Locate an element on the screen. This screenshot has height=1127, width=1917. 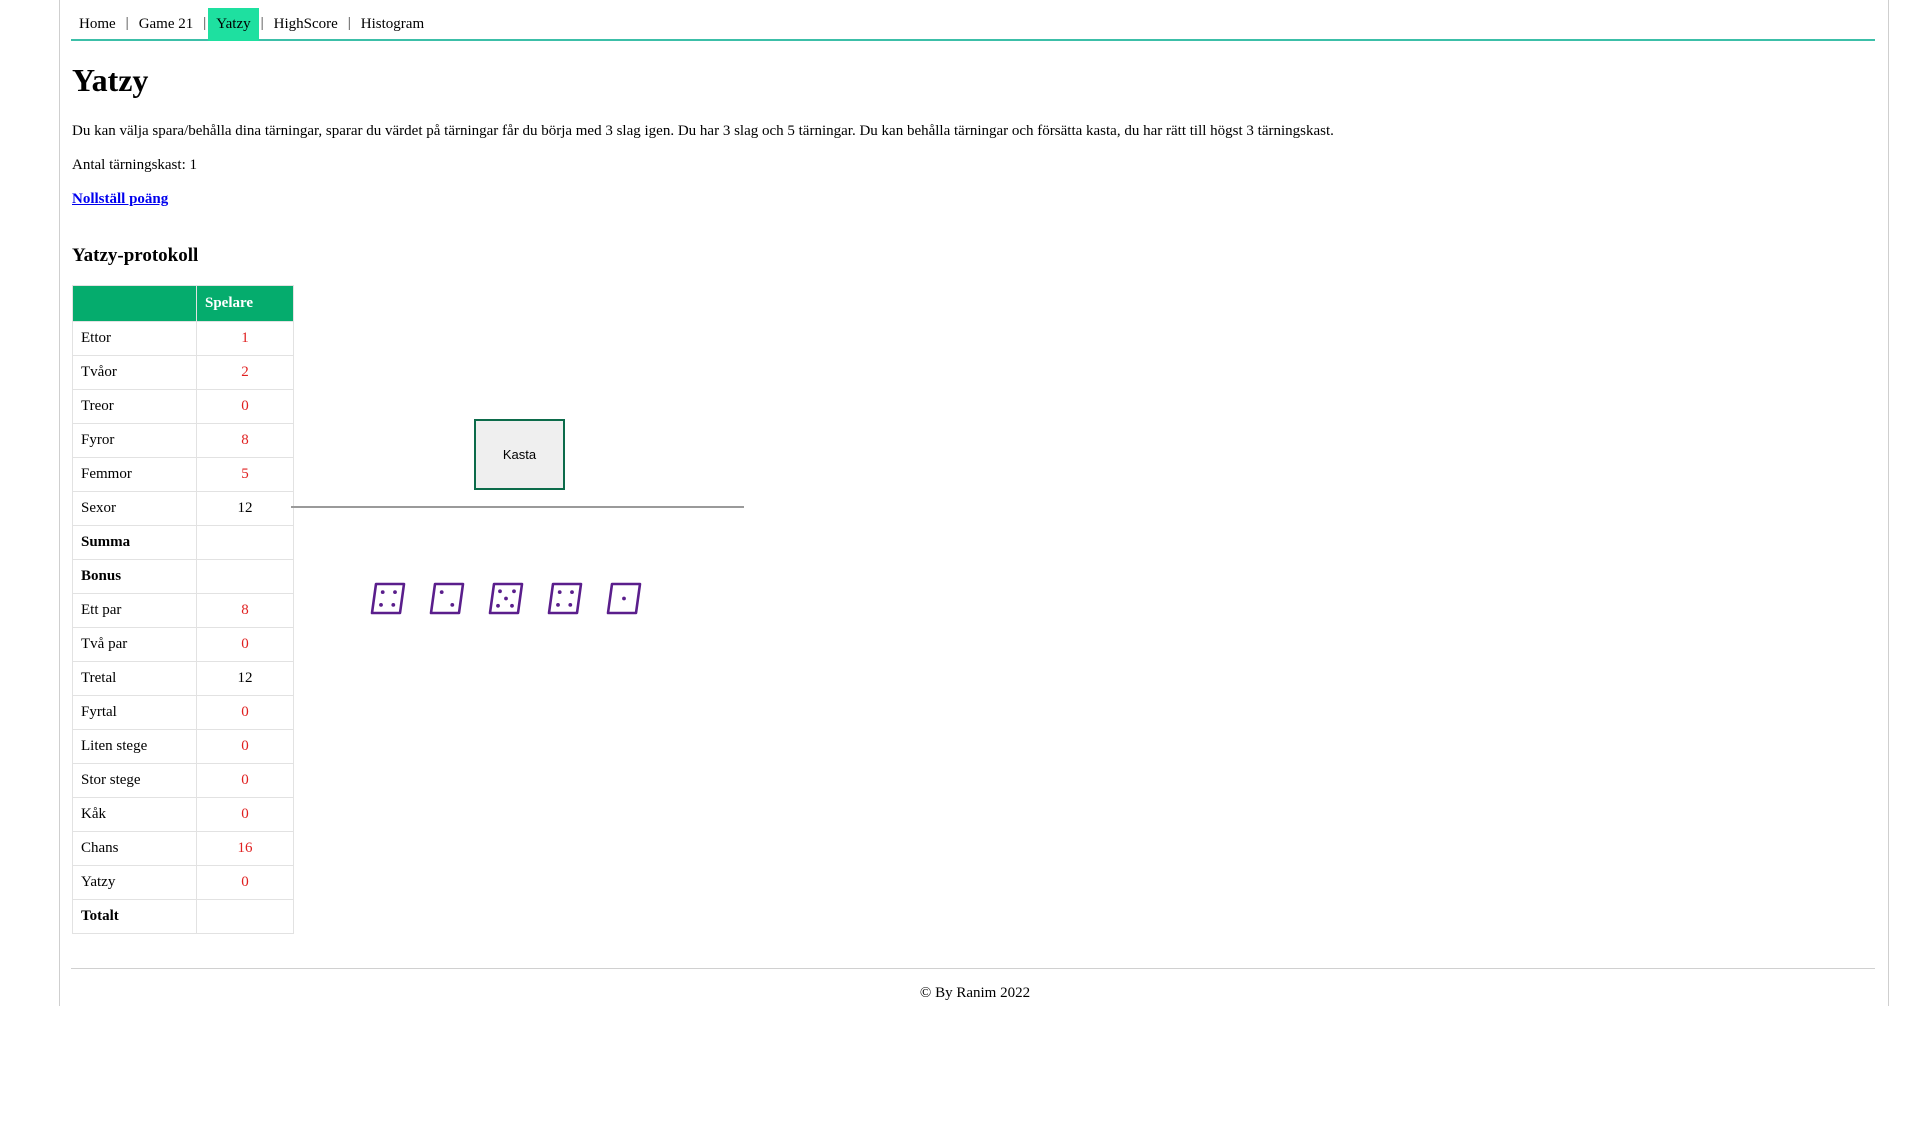
row-label: Chans is located at coordinates (134, 848).